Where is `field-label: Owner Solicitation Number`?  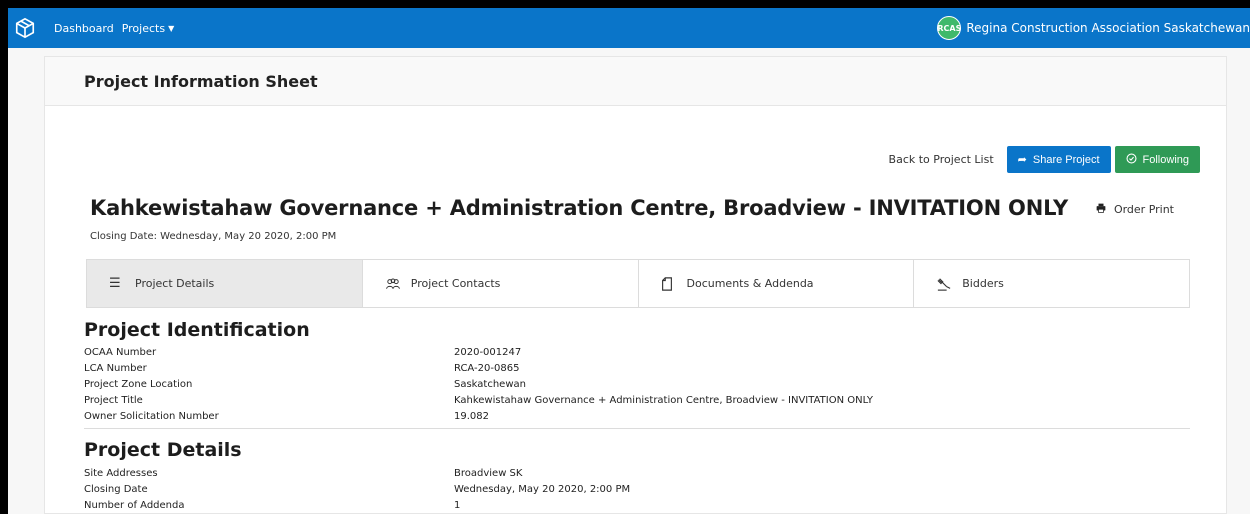
field-label: Owner Solicitation Number is located at coordinates (151, 416).